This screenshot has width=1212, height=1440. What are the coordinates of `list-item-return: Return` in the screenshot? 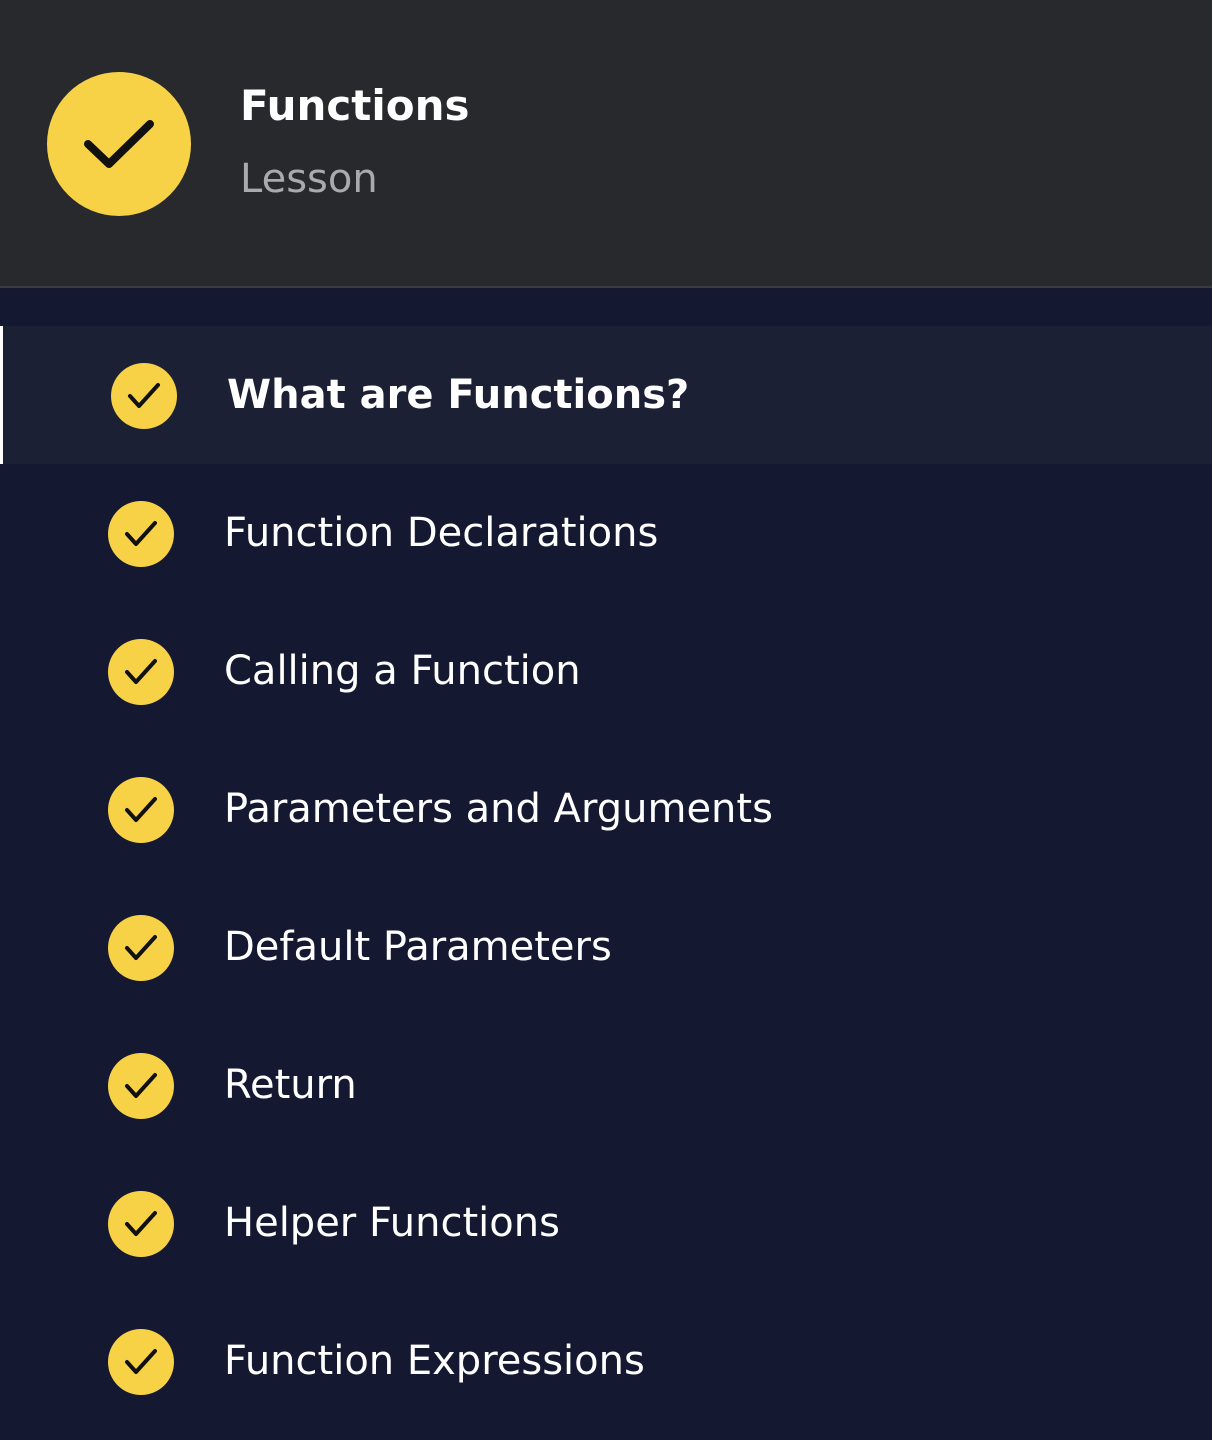 It's located at (606, 1085).